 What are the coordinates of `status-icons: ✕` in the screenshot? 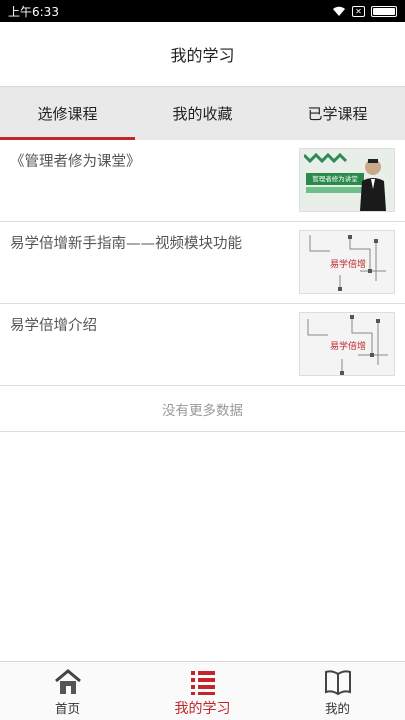 It's located at (364, 11).